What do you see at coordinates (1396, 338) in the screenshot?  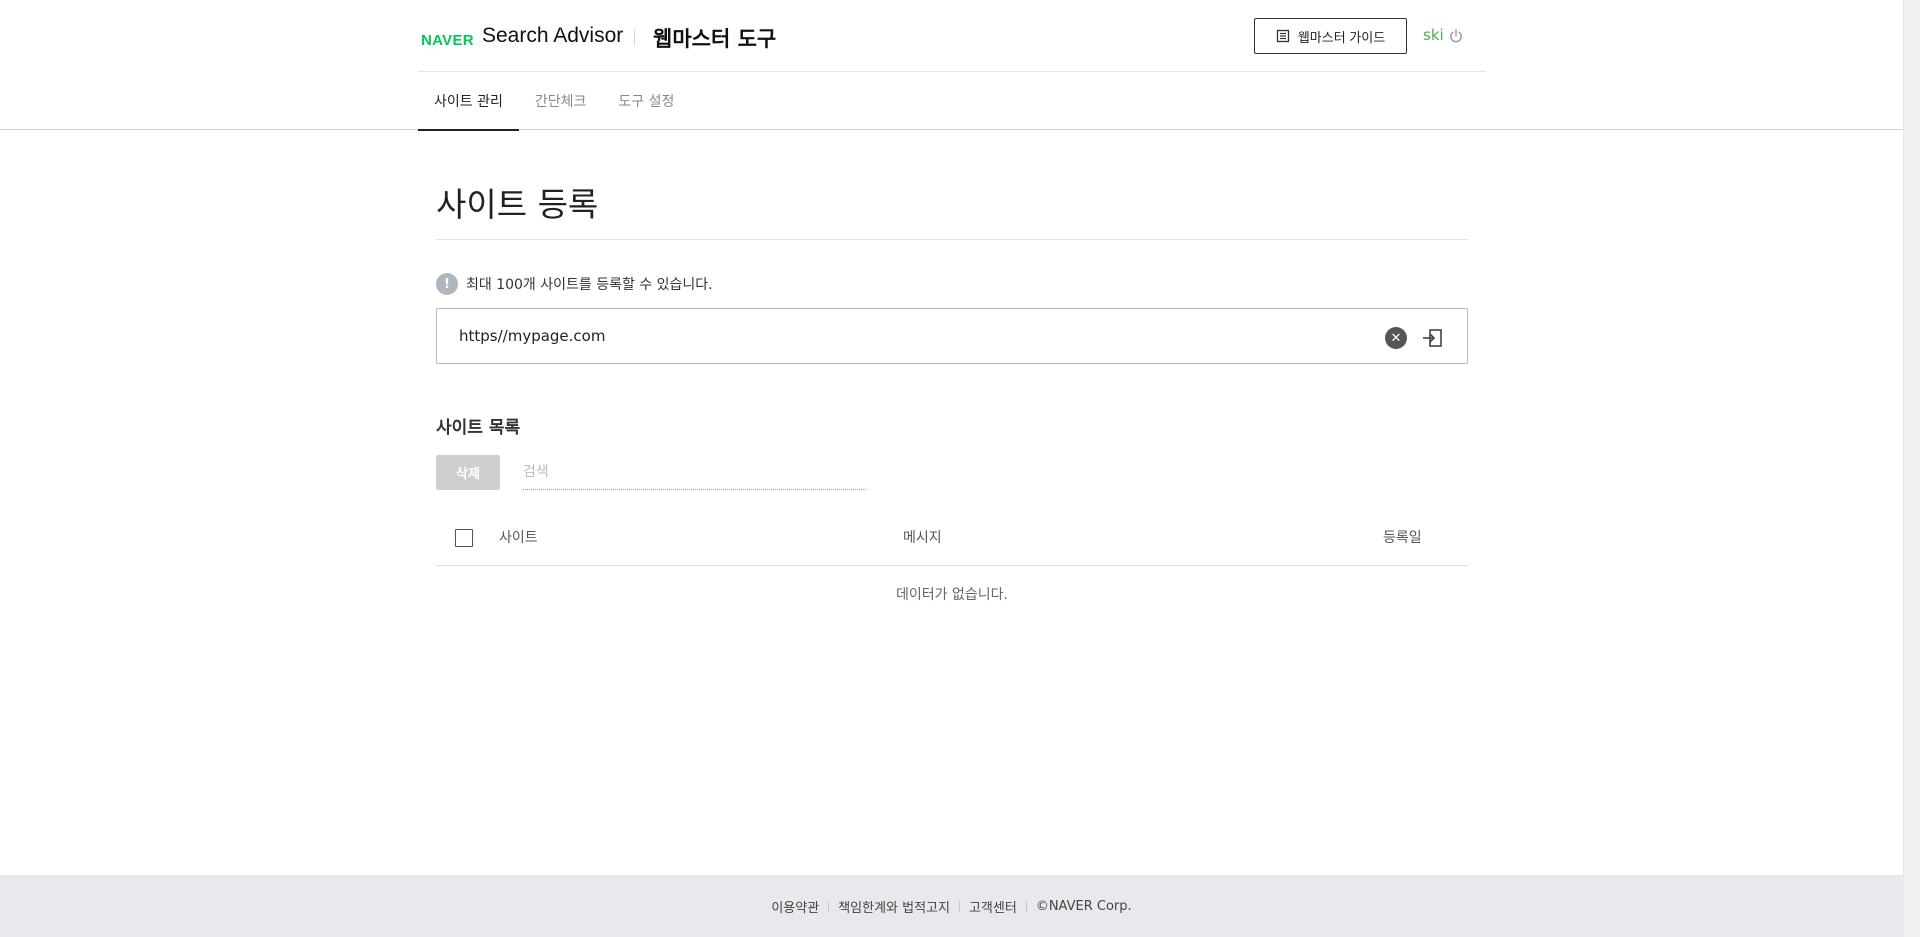 I see `clear-input-icon: ✕` at bounding box center [1396, 338].